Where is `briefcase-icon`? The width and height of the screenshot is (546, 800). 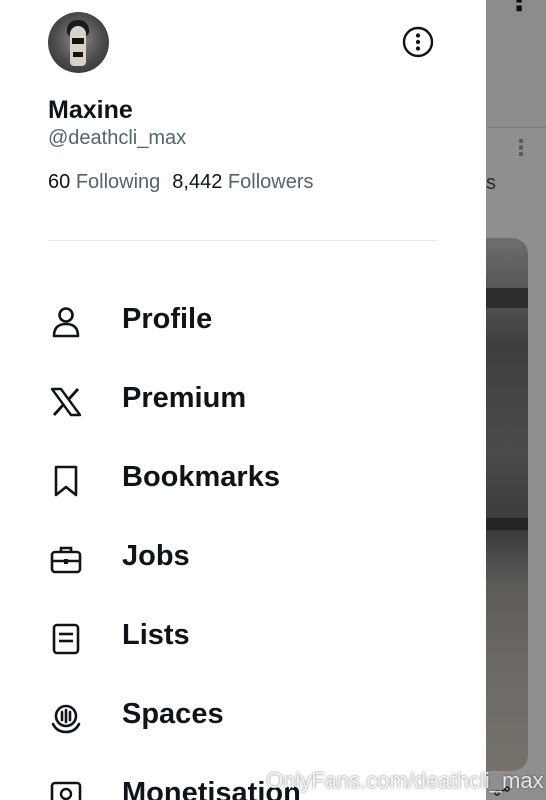
briefcase-icon is located at coordinates (66, 560).